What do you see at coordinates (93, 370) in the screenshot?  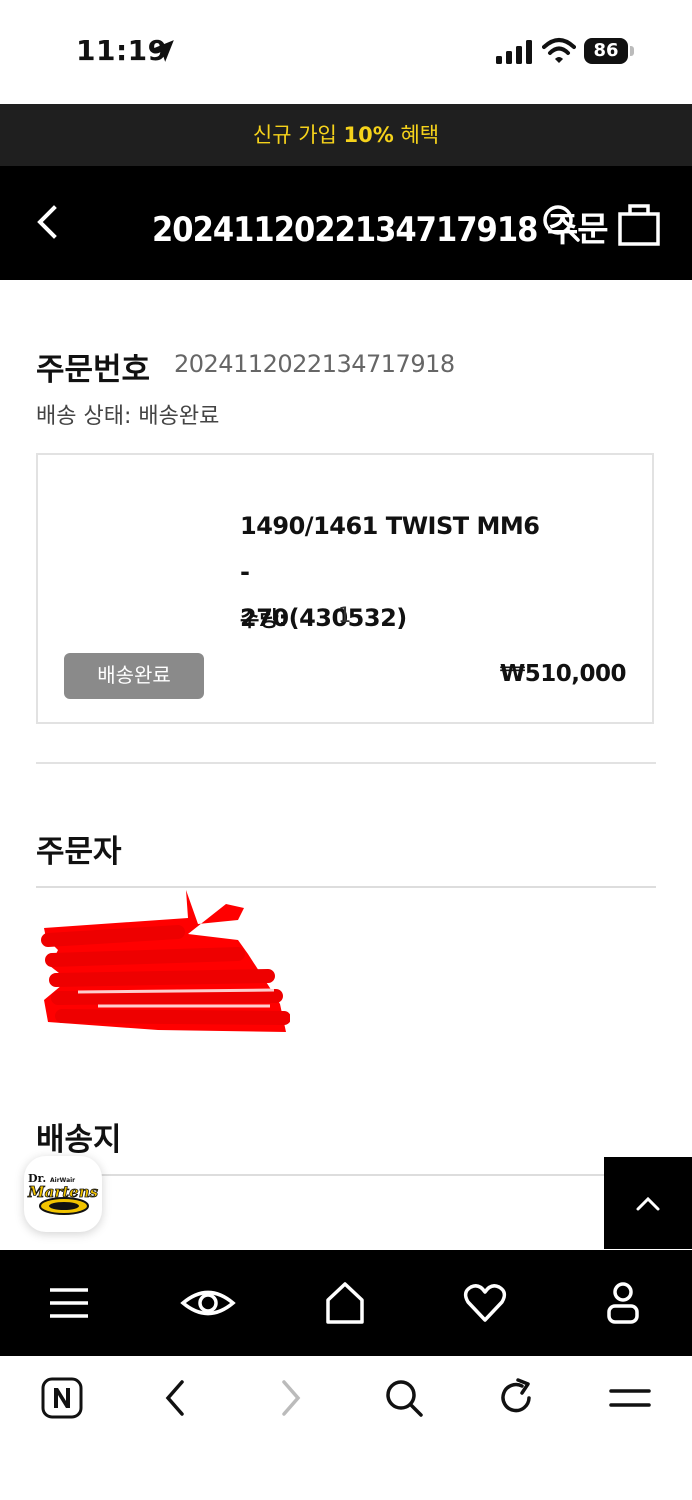 I see `order-number-label: 주문번호` at bounding box center [93, 370].